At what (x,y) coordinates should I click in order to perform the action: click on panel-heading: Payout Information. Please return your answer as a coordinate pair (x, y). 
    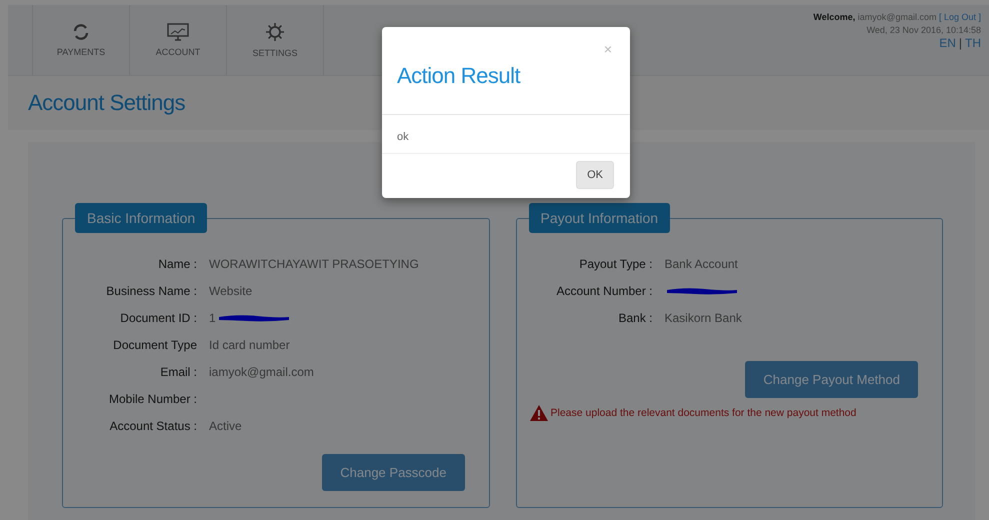
    Looking at the image, I should click on (599, 218).